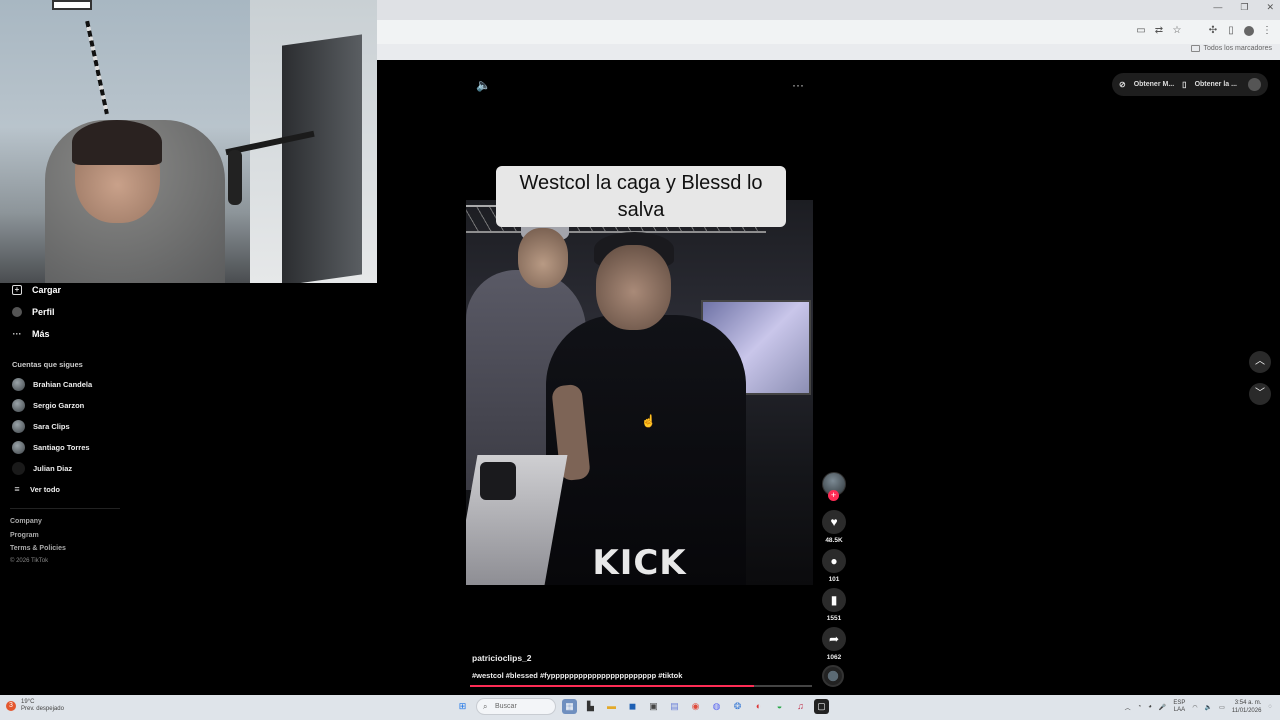 This screenshot has width=1280, height=720. Describe the element at coordinates (834, 540) in the screenshot. I see `like-count: 48.5K` at that location.